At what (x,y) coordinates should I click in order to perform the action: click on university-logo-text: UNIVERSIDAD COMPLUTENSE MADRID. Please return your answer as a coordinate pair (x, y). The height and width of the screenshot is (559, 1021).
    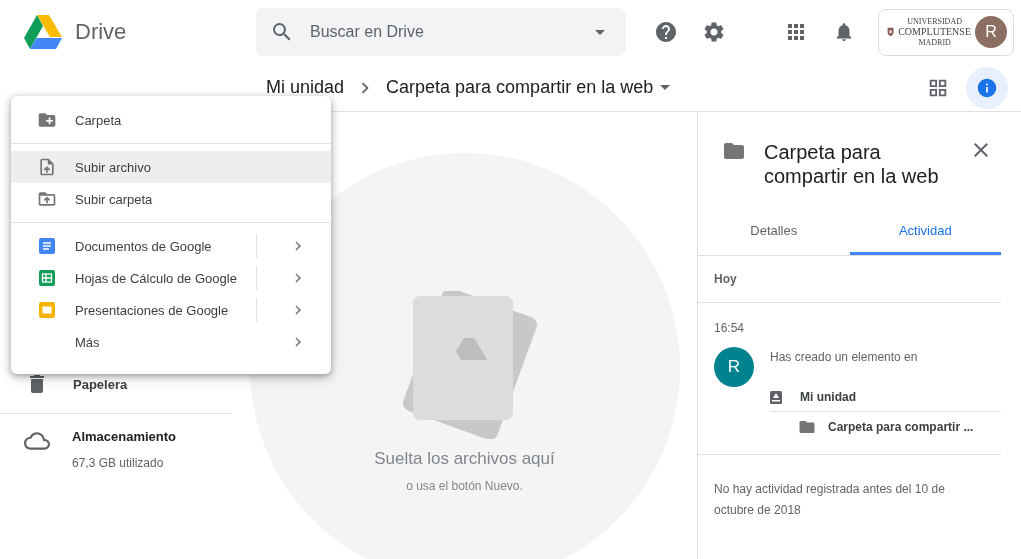
    Looking at the image, I should click on (934, 32).